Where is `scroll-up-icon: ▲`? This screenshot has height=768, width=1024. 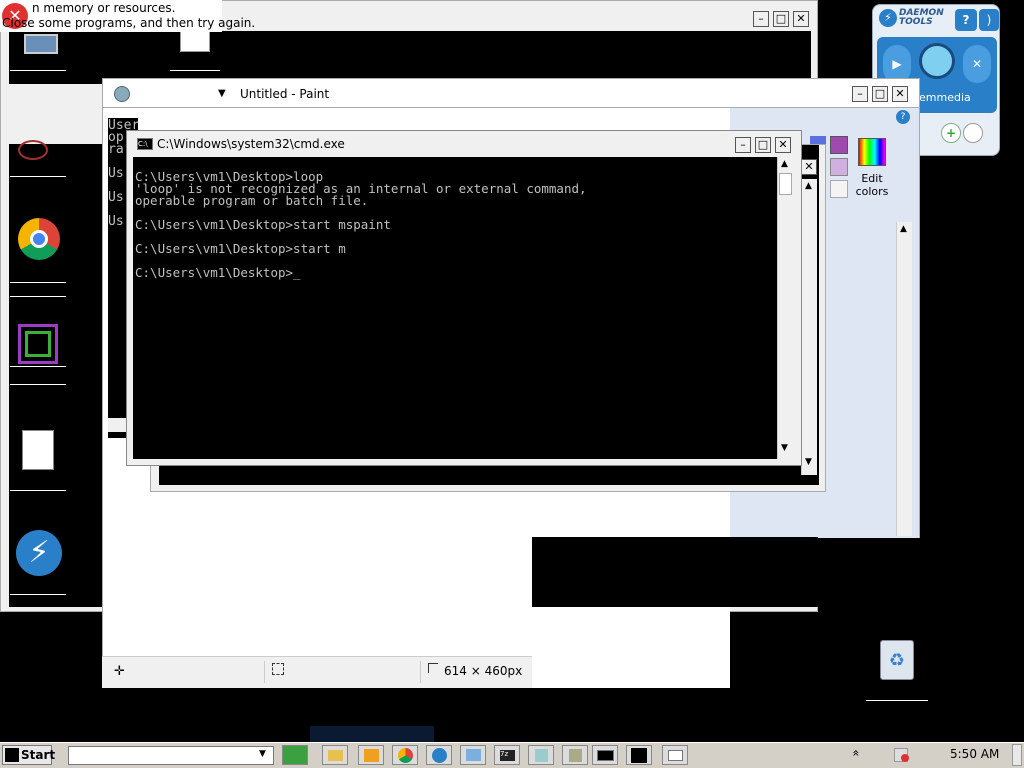 scroll-up-icon: ▲ is located at coordinates (784, 164).